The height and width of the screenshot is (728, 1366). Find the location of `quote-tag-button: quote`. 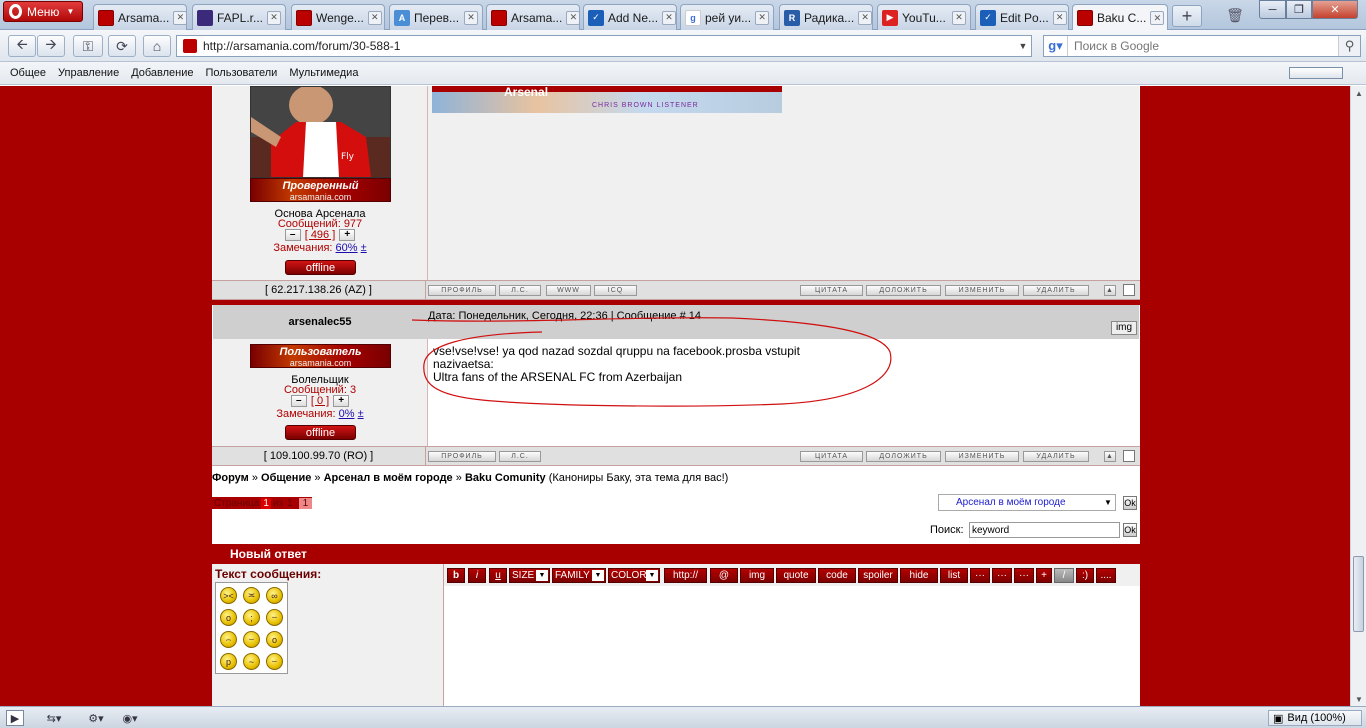

quote-tag-button: quote is located at coordinates (796, 575).